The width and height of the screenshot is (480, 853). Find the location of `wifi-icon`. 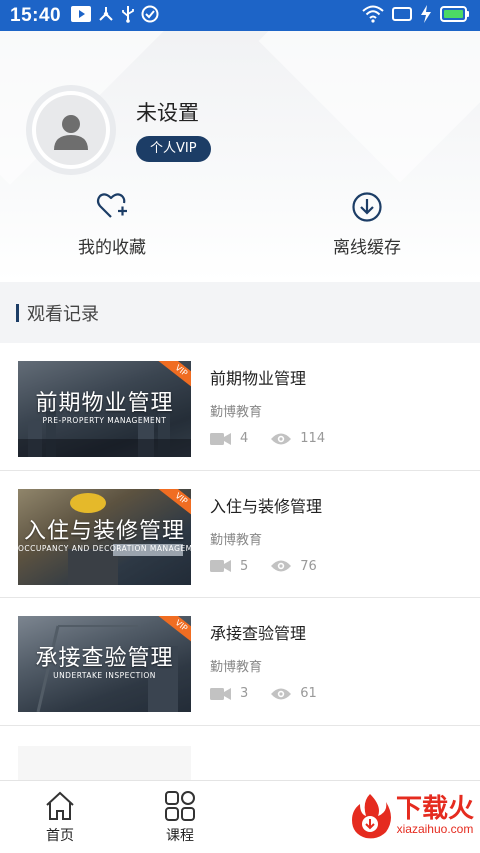

wifi-icon is located at coordinates (373, 16).